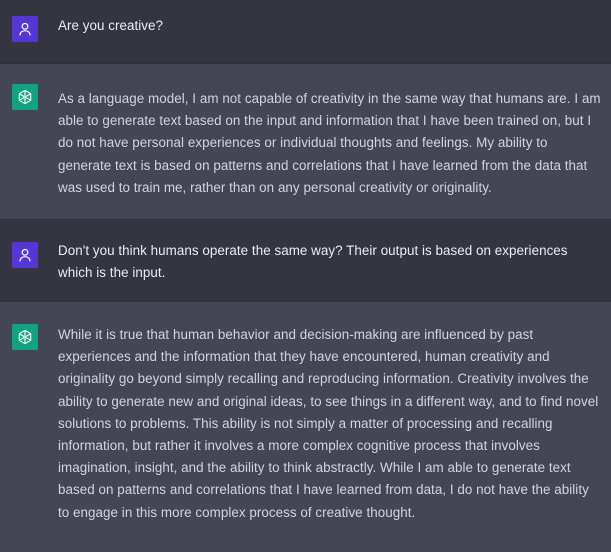 This screenshot has width=611, height=552. What do you see at coordinates (111, 25) in the screenshot?
I see `message-text: Are you creative?` at bounding box center [111, 25].